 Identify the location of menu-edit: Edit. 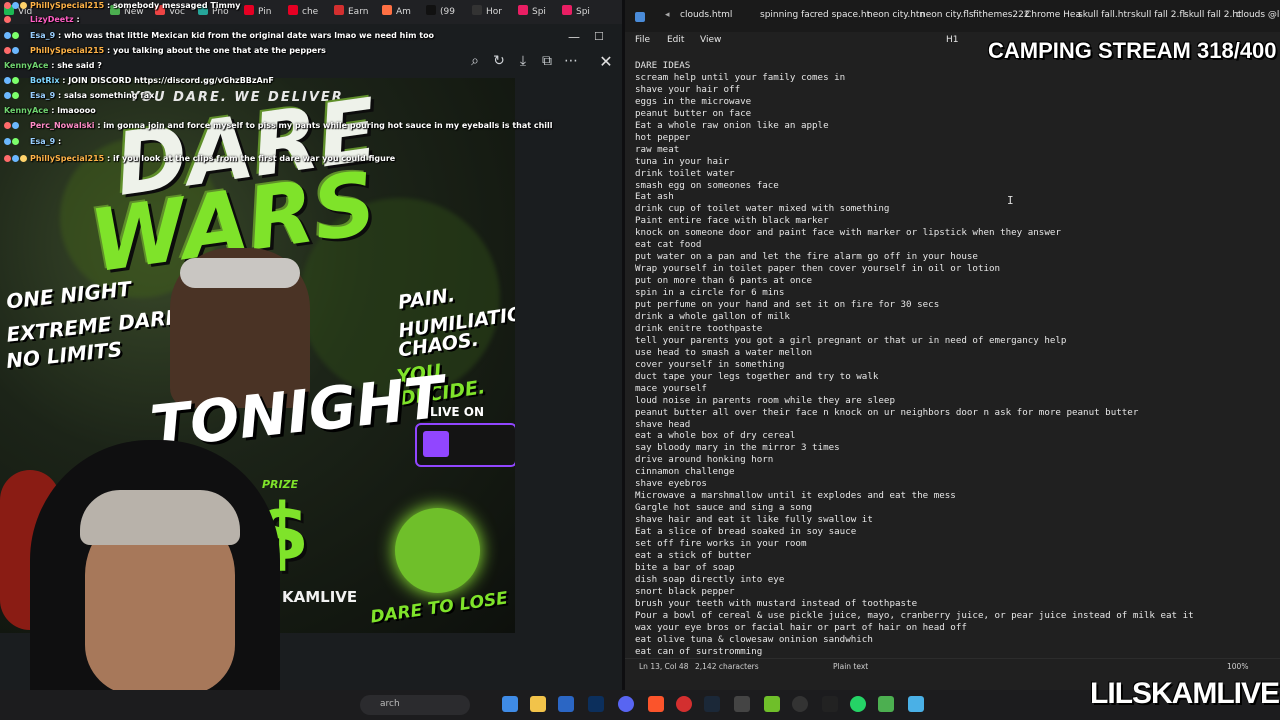
(675, 40).